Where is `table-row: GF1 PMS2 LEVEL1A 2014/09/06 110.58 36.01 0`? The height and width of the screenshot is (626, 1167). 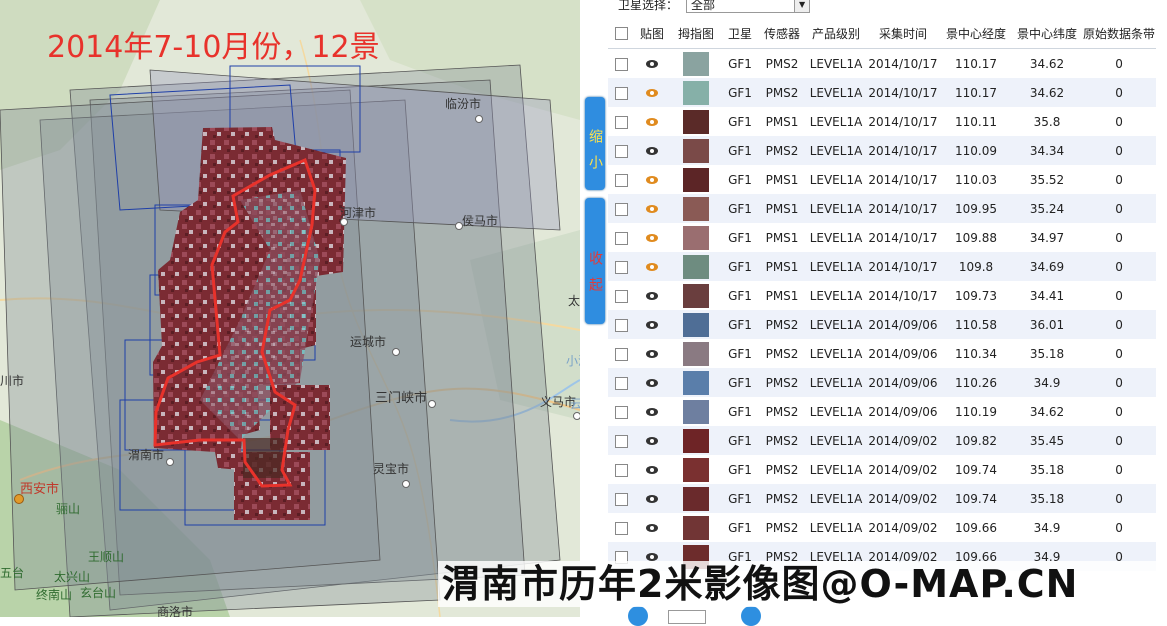
table-row: GF1 PMS2 LEVEL1A 2014/09/06 110.58 36.01 0 is located at coordinates (882, 324).